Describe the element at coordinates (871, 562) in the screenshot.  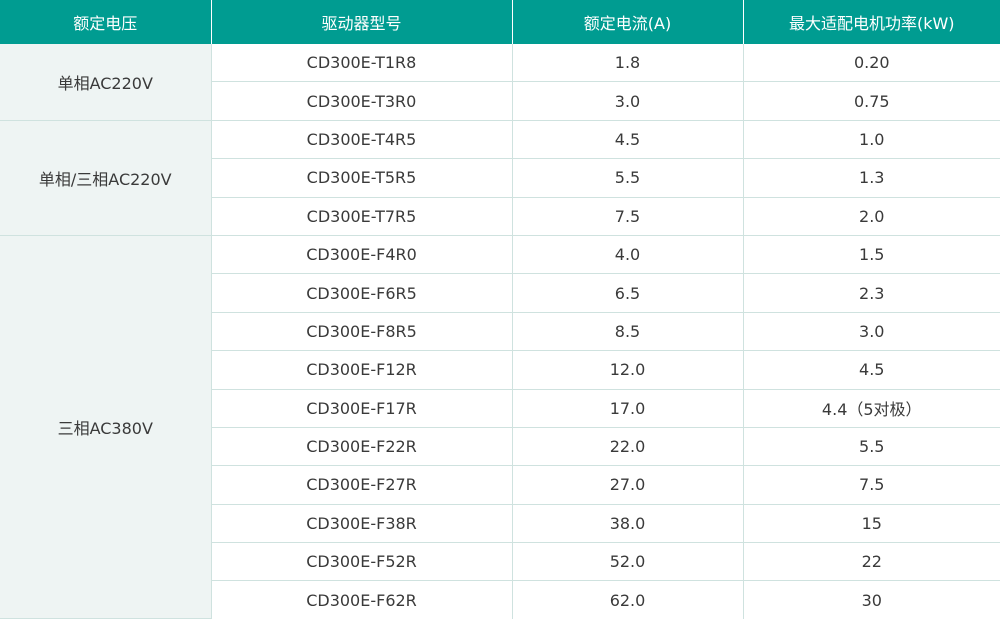
I see `power-cell: 22` at that location.